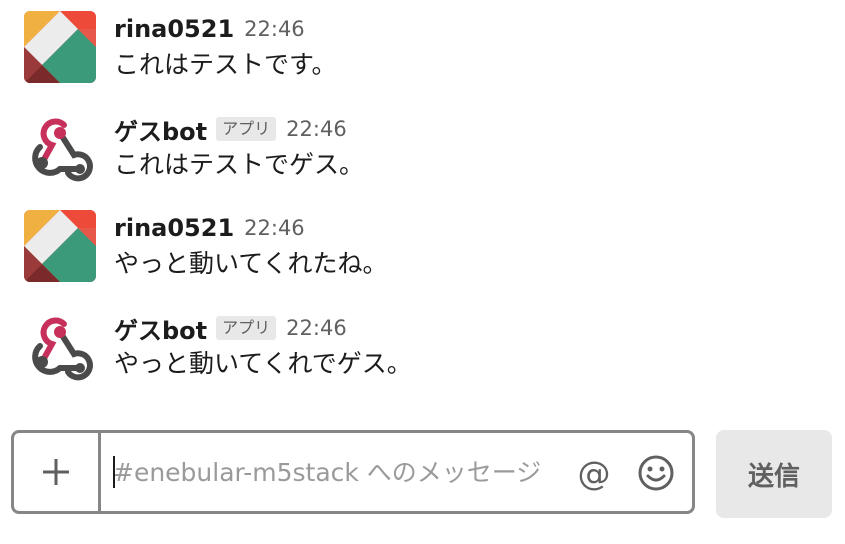 The height and width of the screenshot is (544, 845). I want to click on attach-button, so click(57, 472).